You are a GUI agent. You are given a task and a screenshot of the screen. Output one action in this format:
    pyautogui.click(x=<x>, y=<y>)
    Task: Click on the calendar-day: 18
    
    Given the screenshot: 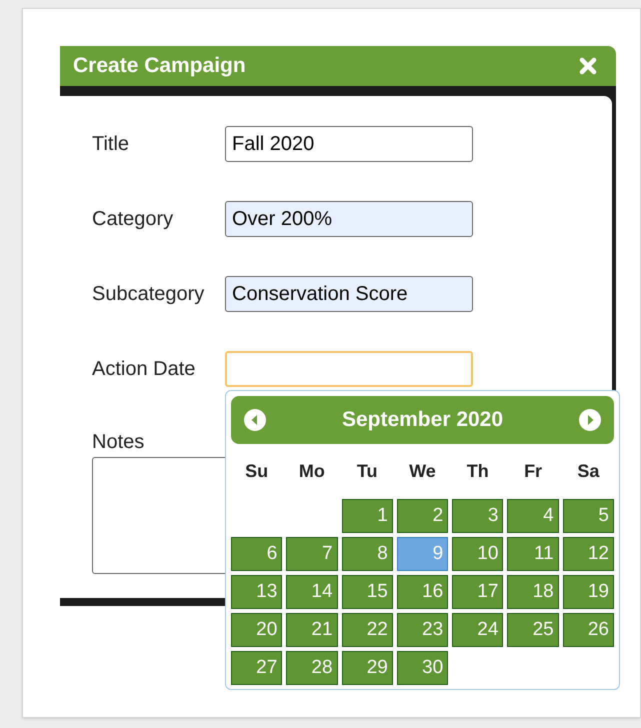 What is the action you would take?
    pyautogui.click(x=533, y=592)
    